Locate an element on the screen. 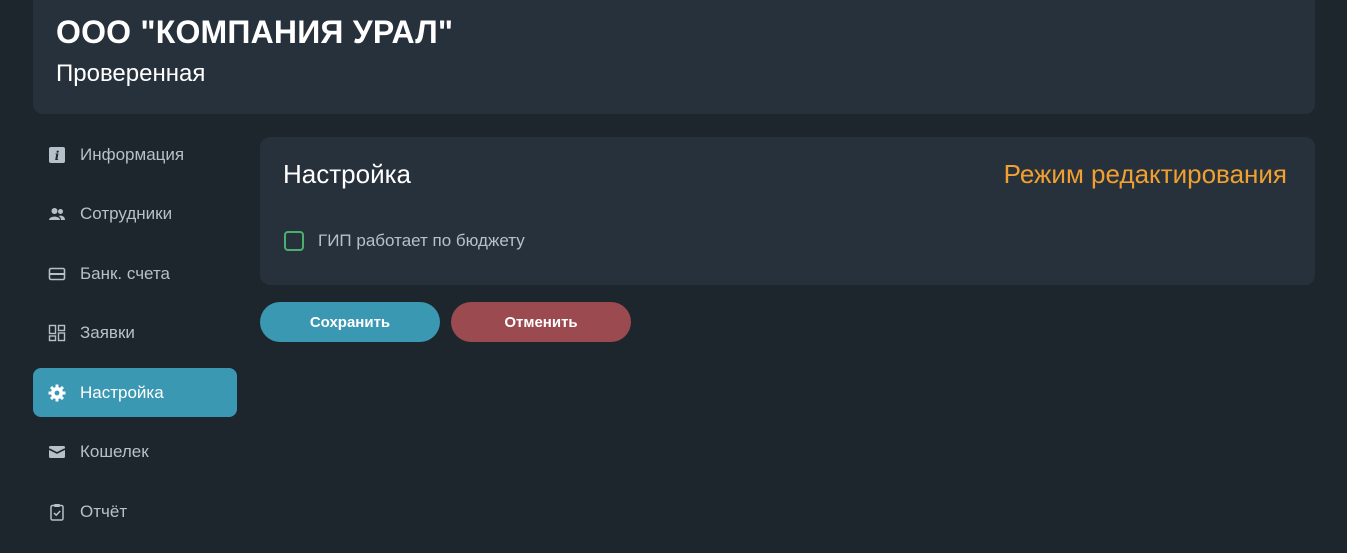 The image size is (1347, 553). sidebar-item-label: Кошелек is located at coordinates (114, 452).